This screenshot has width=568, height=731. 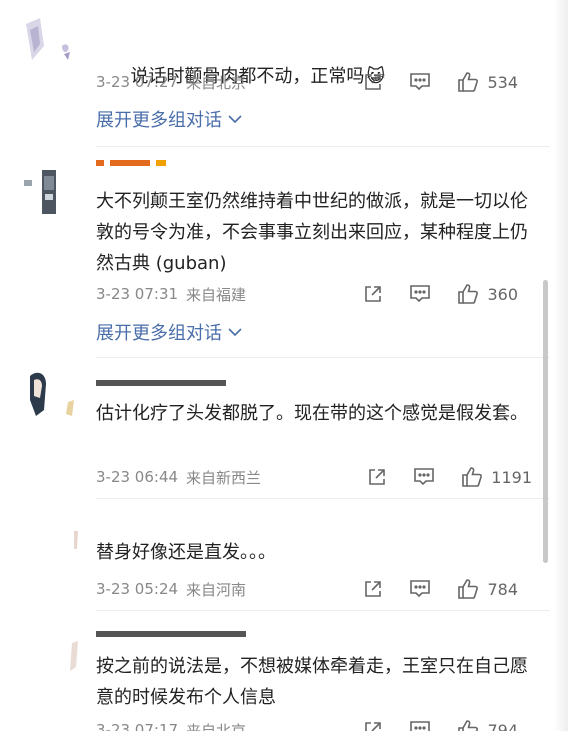 I want to click on like-count: 534, so click(x=502, y=82).